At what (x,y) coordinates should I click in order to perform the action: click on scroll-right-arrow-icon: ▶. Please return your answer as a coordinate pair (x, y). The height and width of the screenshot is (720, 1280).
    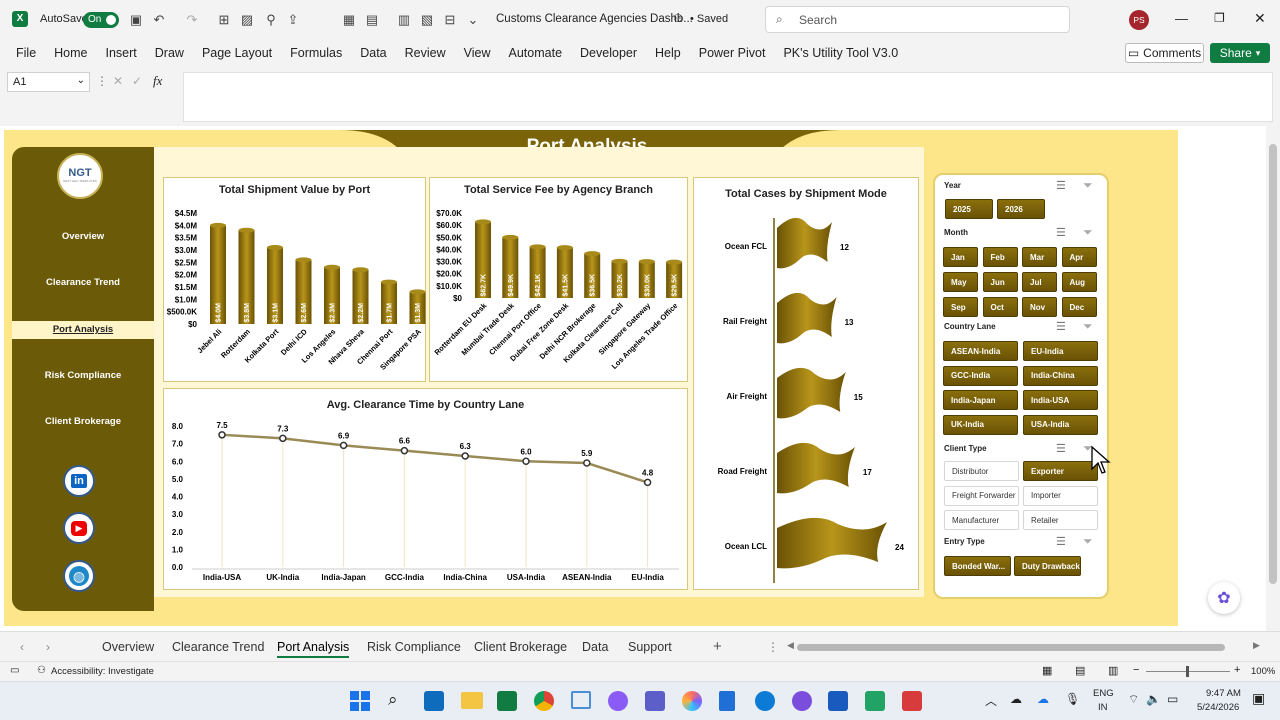
    Looking at the image, I should click on (1256, 645).